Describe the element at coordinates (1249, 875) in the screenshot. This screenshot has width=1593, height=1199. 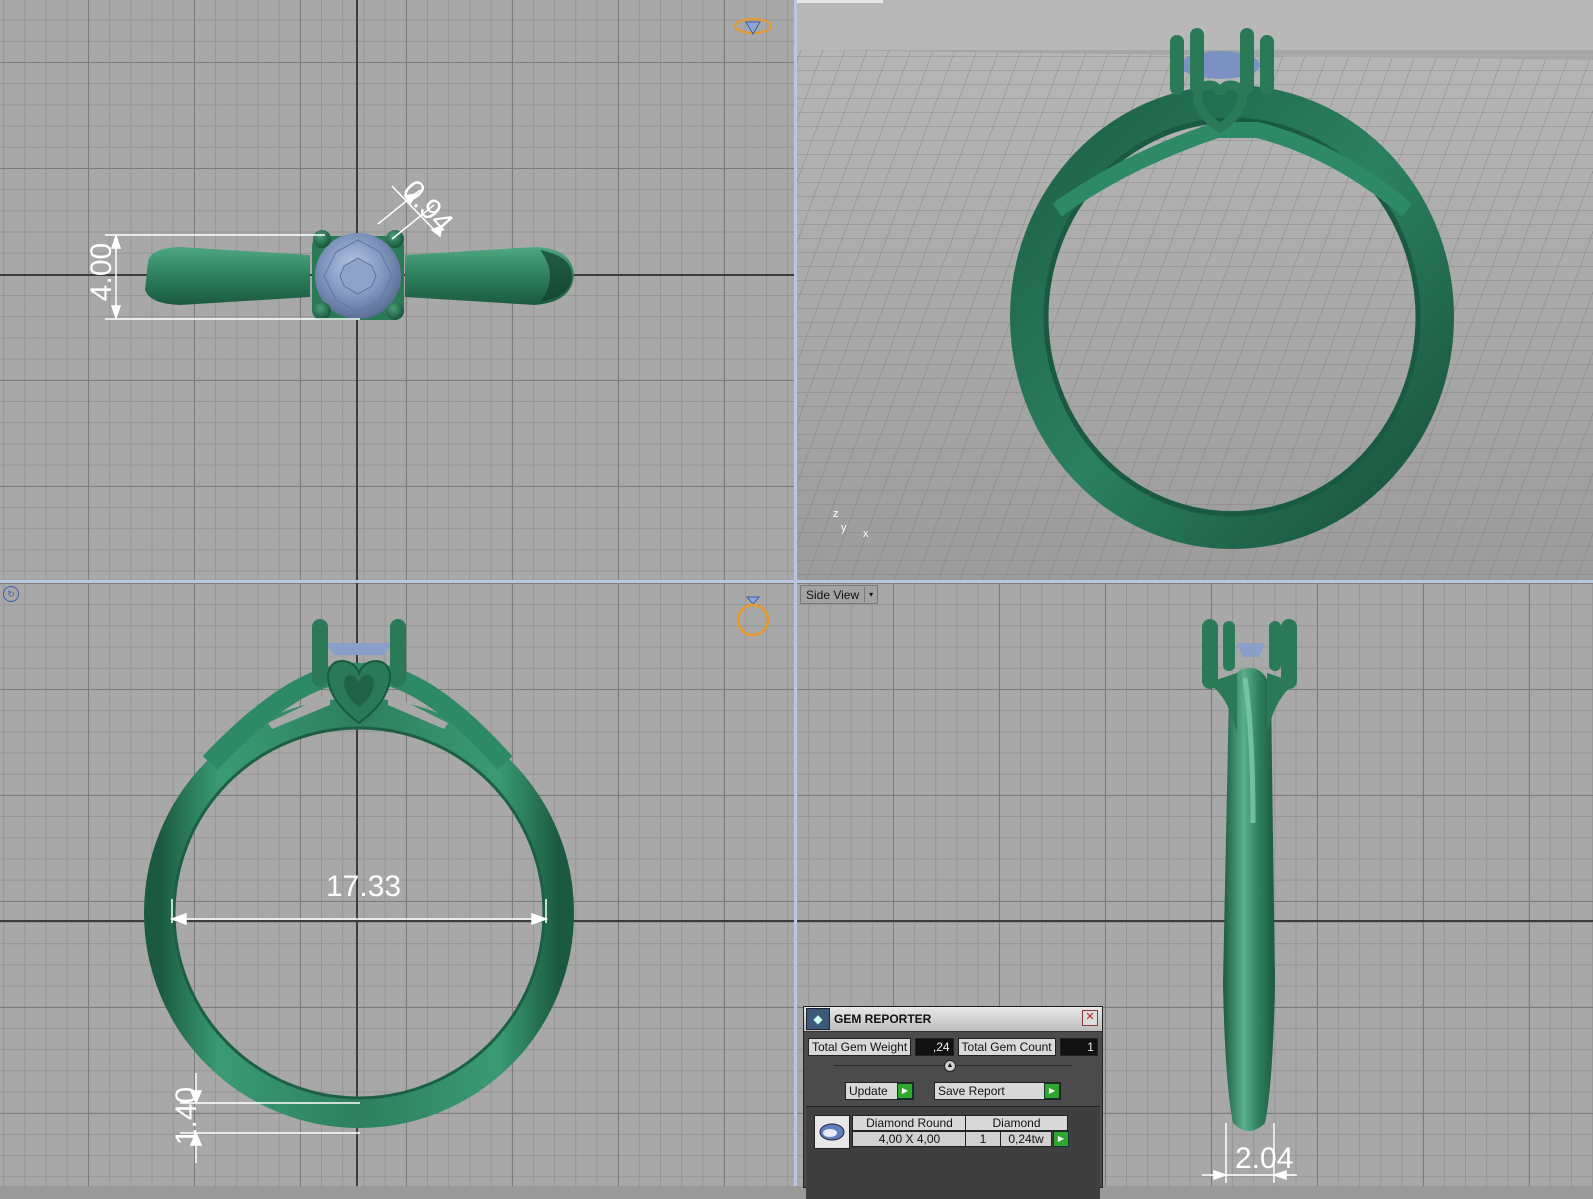
I see `ring-side-shape` at that location.